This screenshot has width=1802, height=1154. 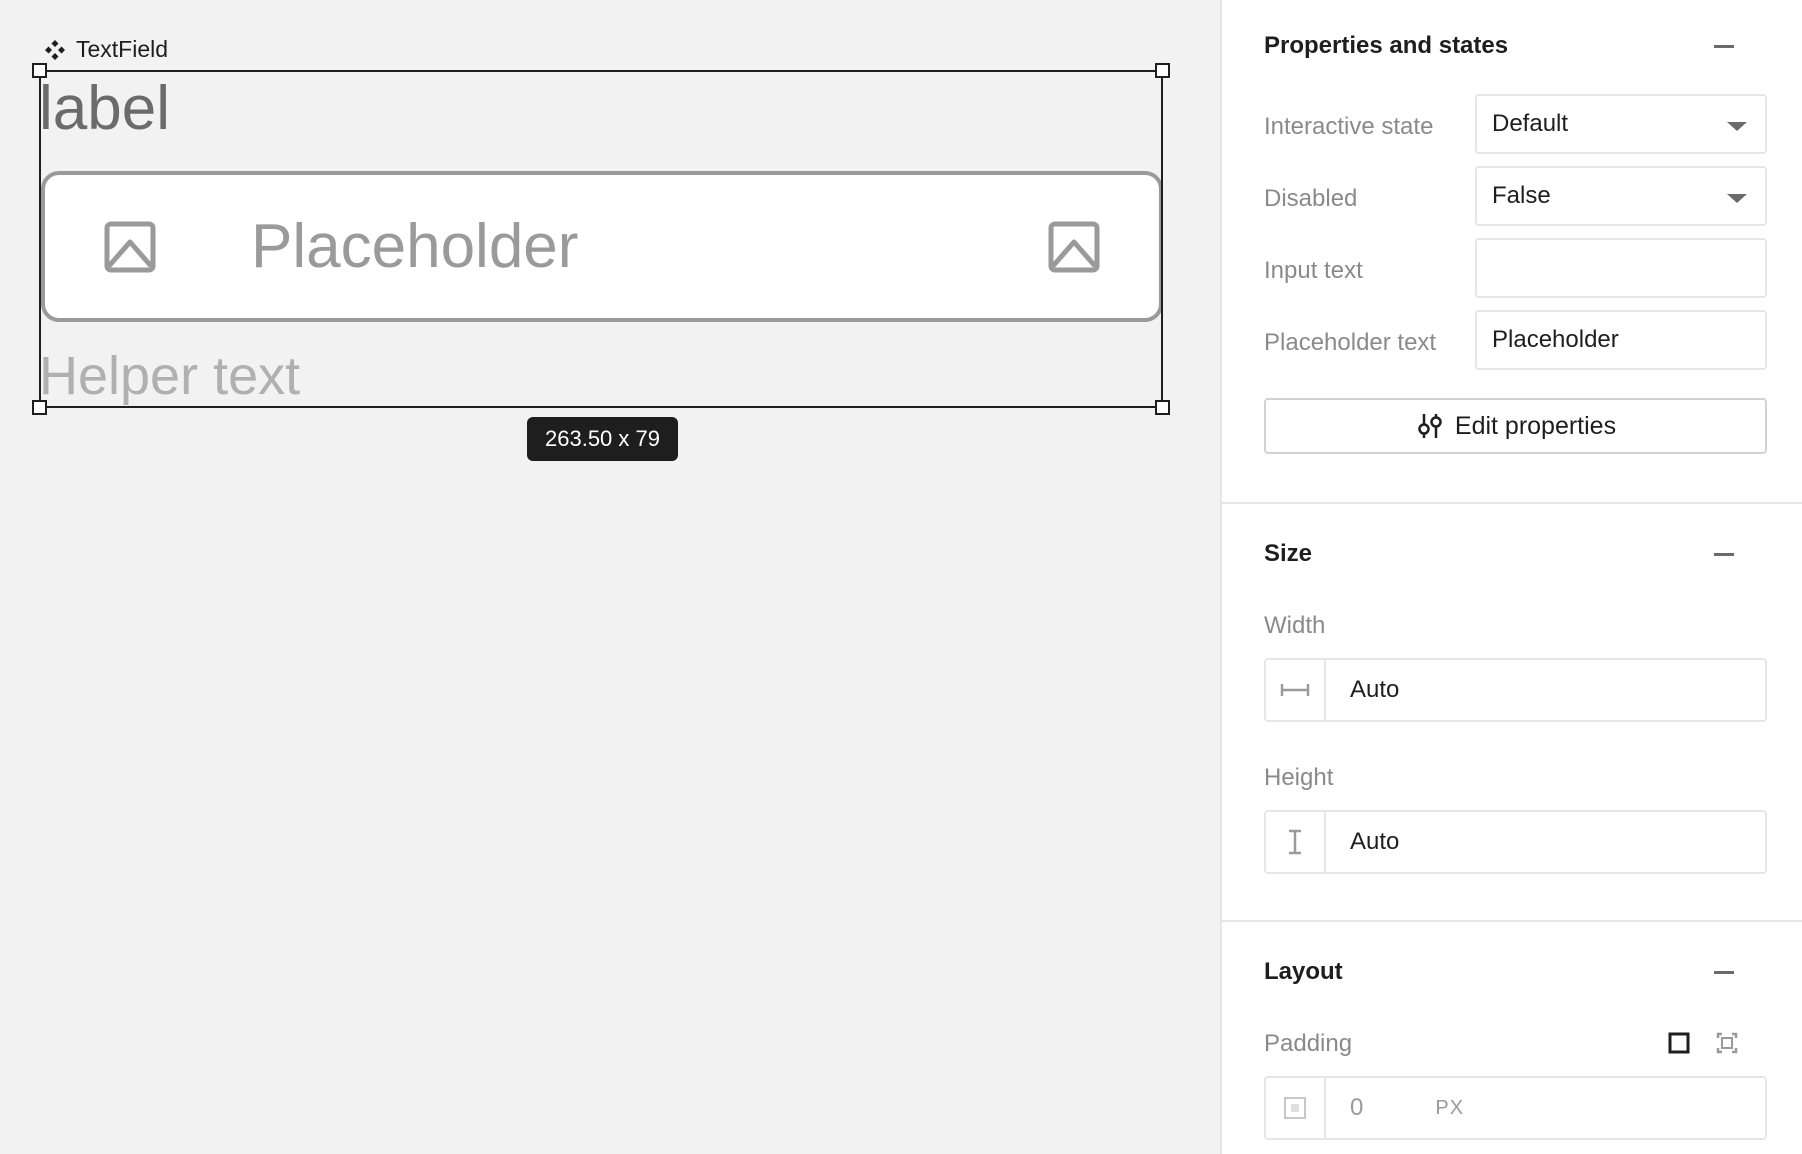 What do you see at coordinates (39, 407) in the screenshot?
I see `resize-handle-bottom-left` at bounding box center [39, 407].